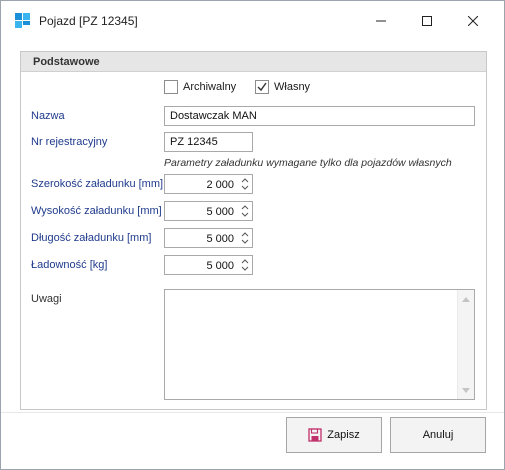  I want to click on uwagi-label: Uwagi, so click(46, 299).